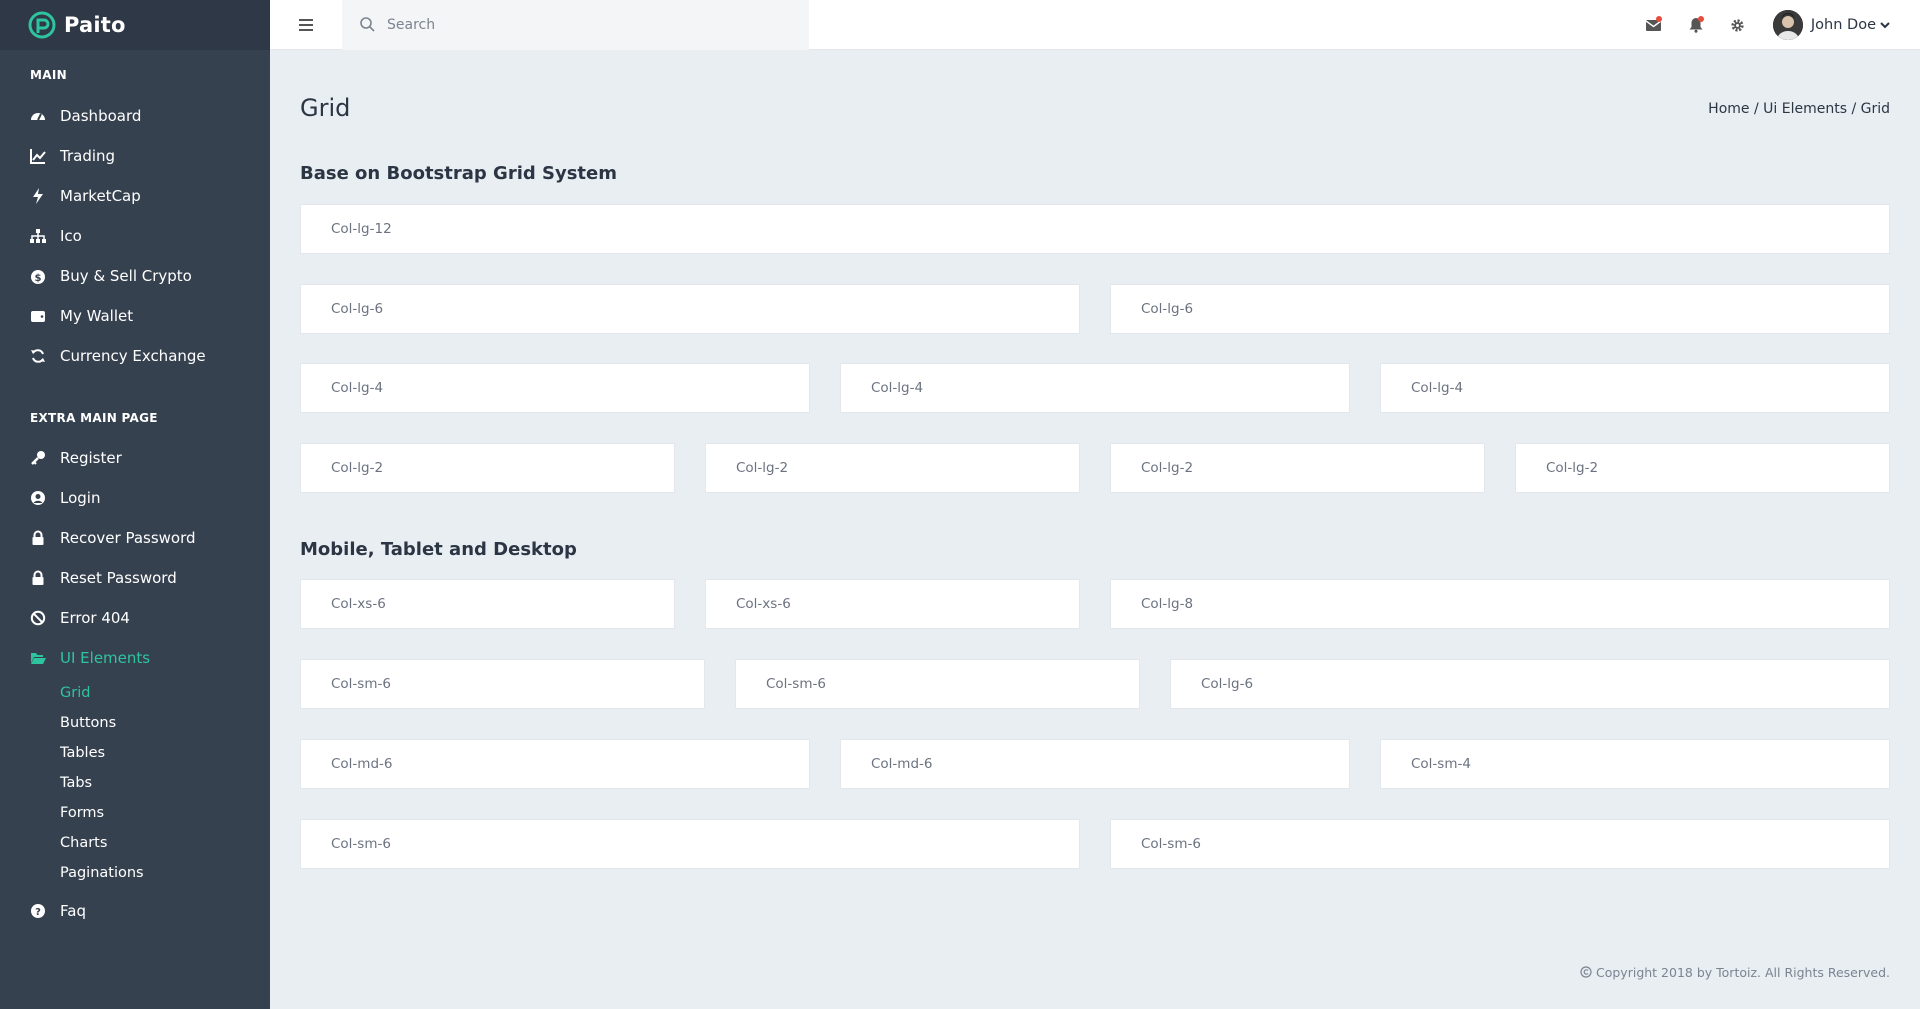  I want to click on topbar-actions: John Doe, so click(1776, 25).